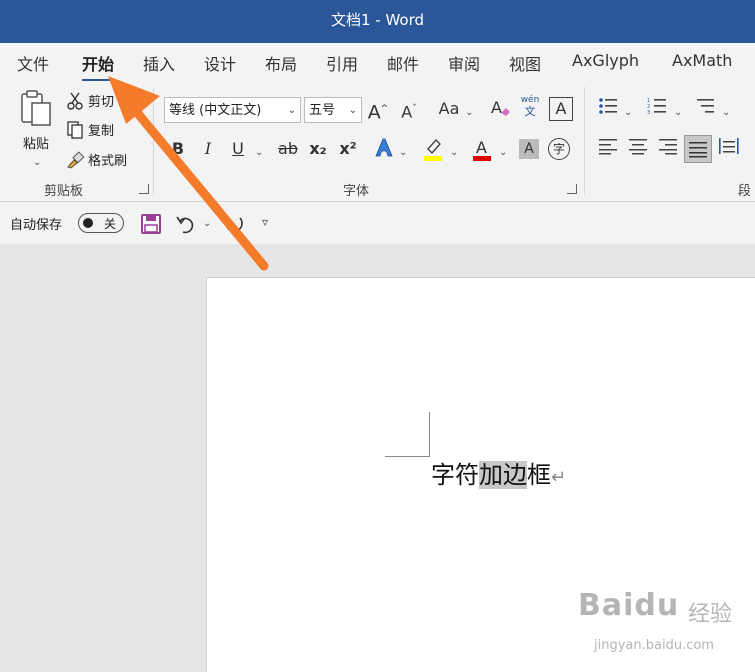 This screenshot has width=755, height=672. I want to click on selected-text: 加边, so click(503, 475).